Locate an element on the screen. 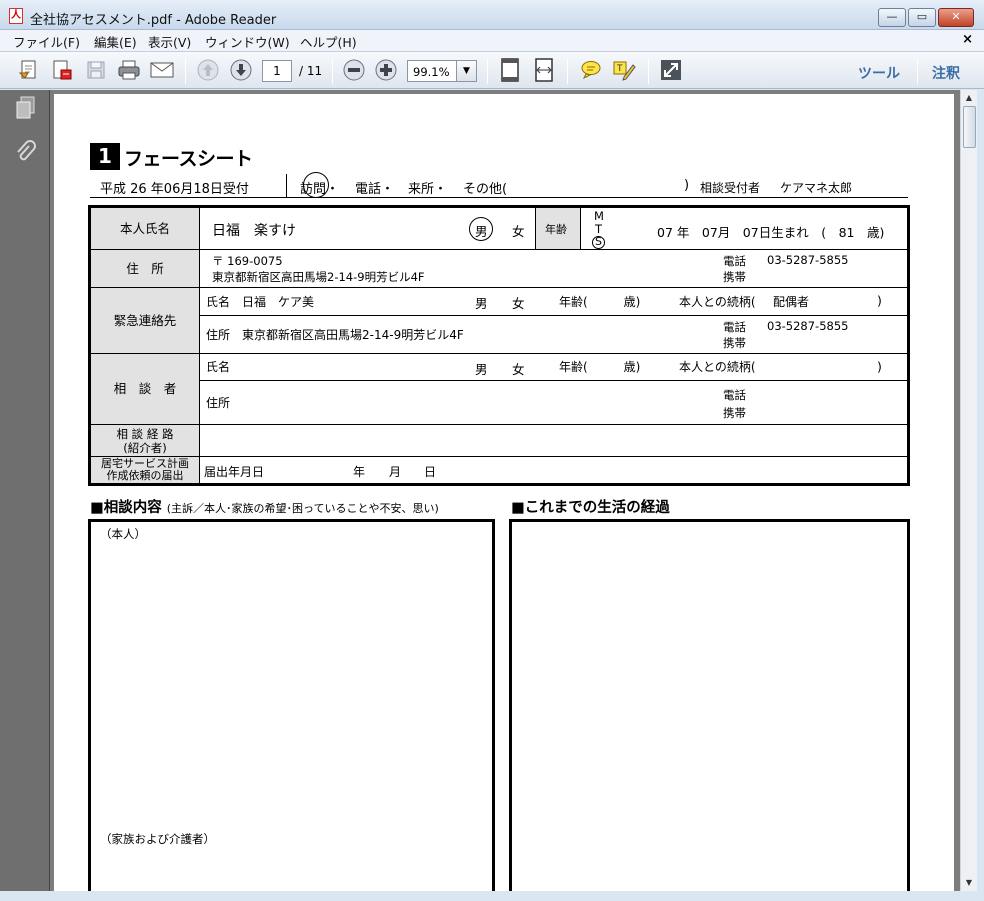 Image resolution: width=984 pixels, height=901 pixels. minimize-button: — is located at coordinates (892, 17).